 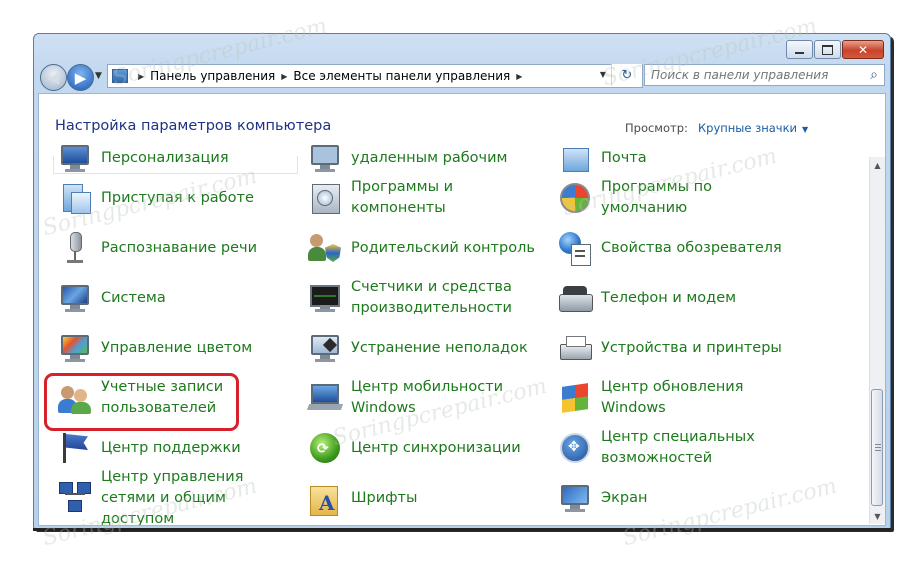 I want to click on item-parental-controls: Родительский контроль, so click(x=421, y=248).